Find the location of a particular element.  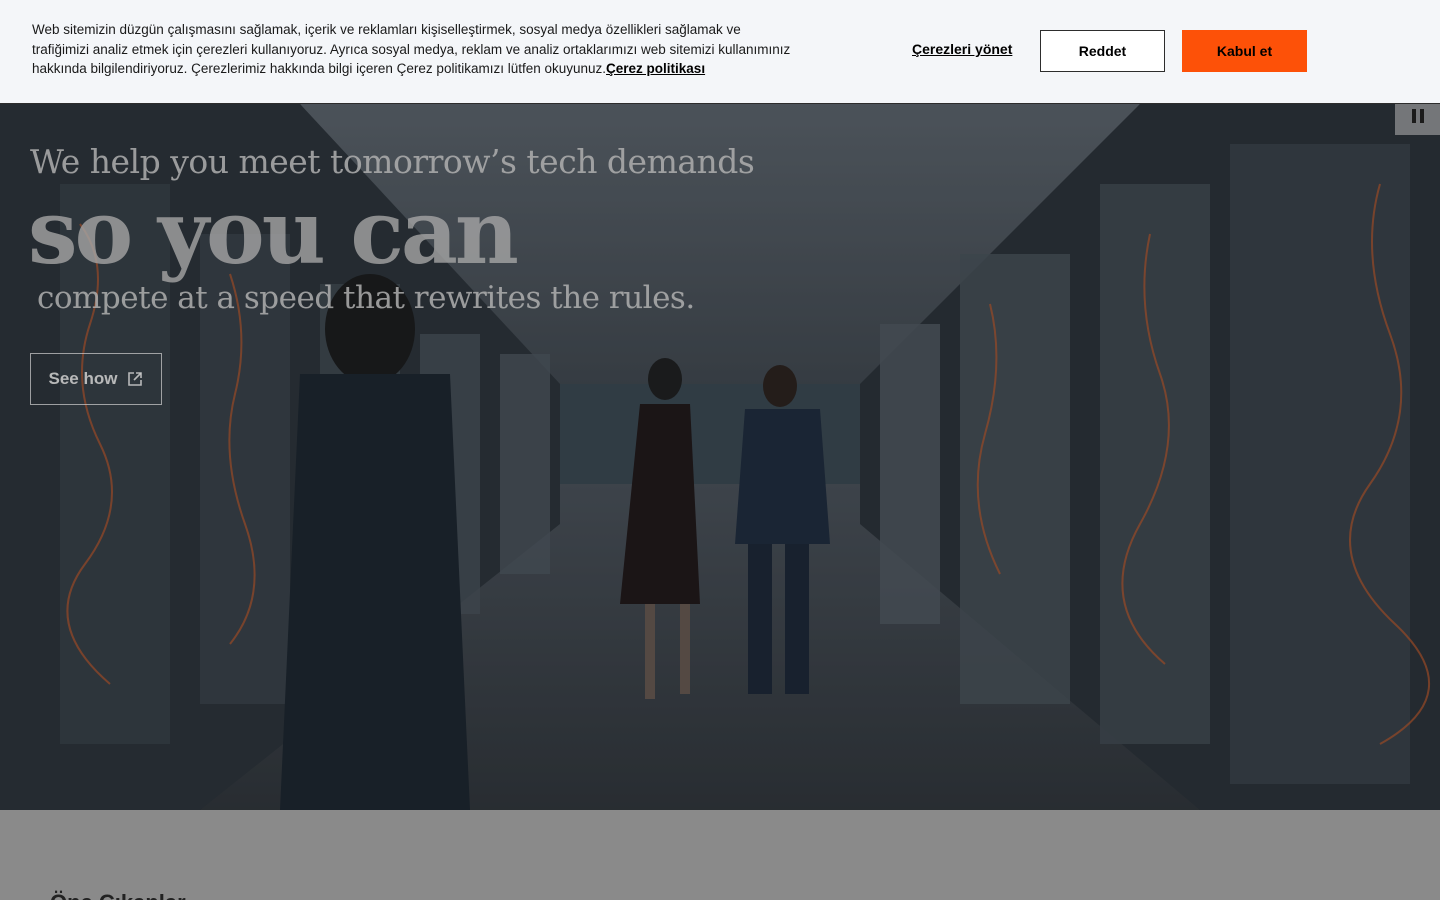

highlights-section: Öne Çıkanlar is located at coordinates (720, 855).